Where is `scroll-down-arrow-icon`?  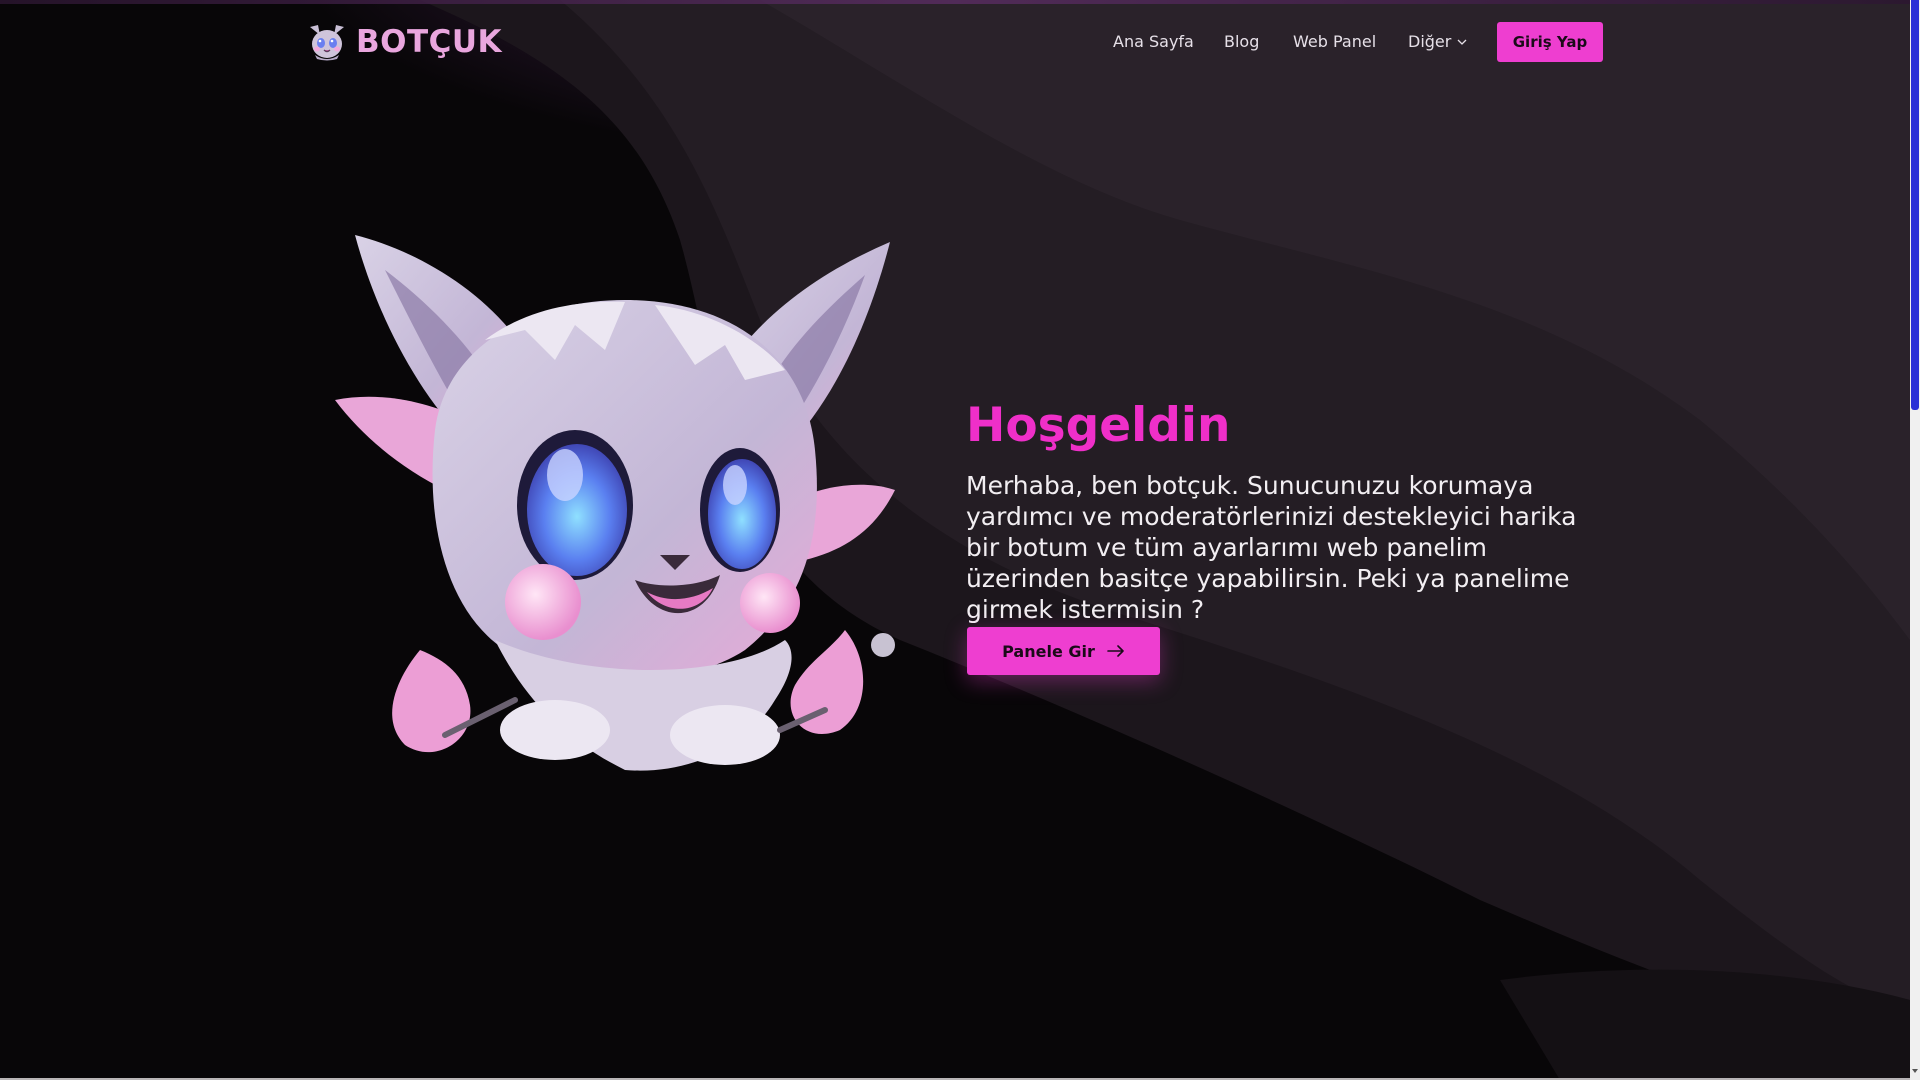
scroll-down-arrow-icon is located at coordinates (1915, 1071).